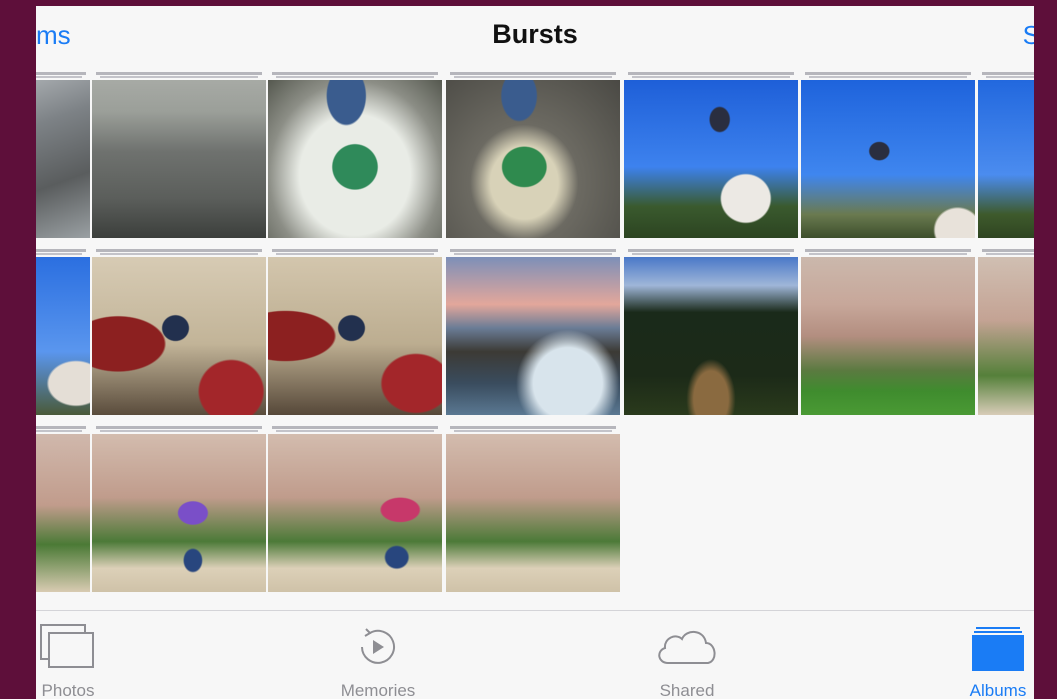  I want to click on navigation-bar: ms Bursts S, so click(535, 36).